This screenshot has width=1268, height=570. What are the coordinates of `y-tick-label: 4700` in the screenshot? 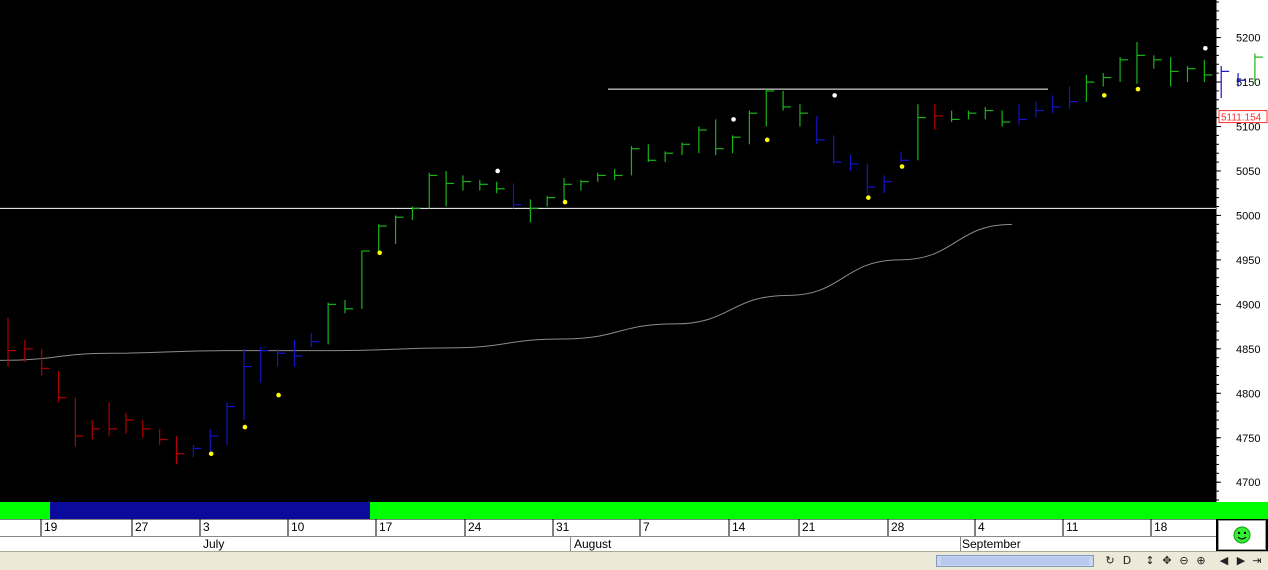 It's located at (1248, 483).